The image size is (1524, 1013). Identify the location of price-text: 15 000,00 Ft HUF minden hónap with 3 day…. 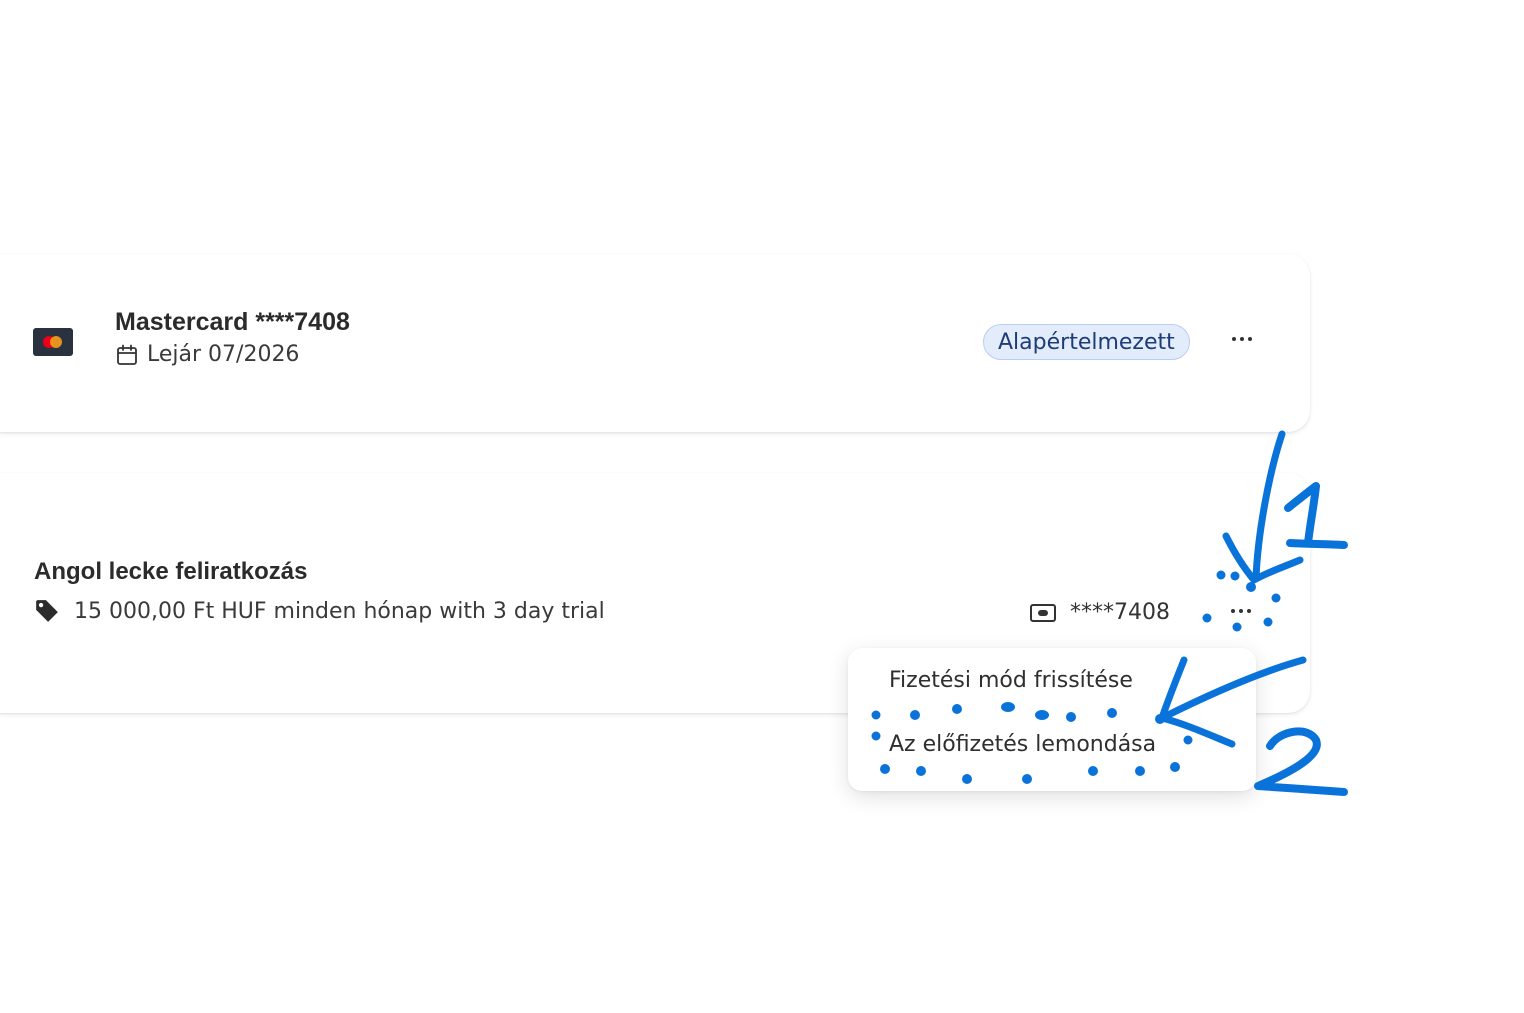
(339, 611).